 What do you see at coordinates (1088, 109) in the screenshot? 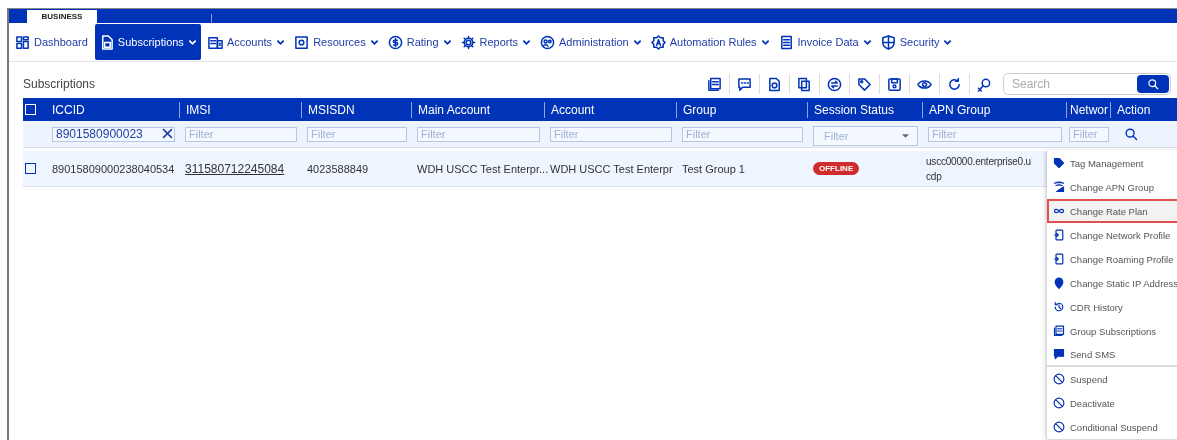
I see `column-header: Networ` at bounding box center [1088, 109].